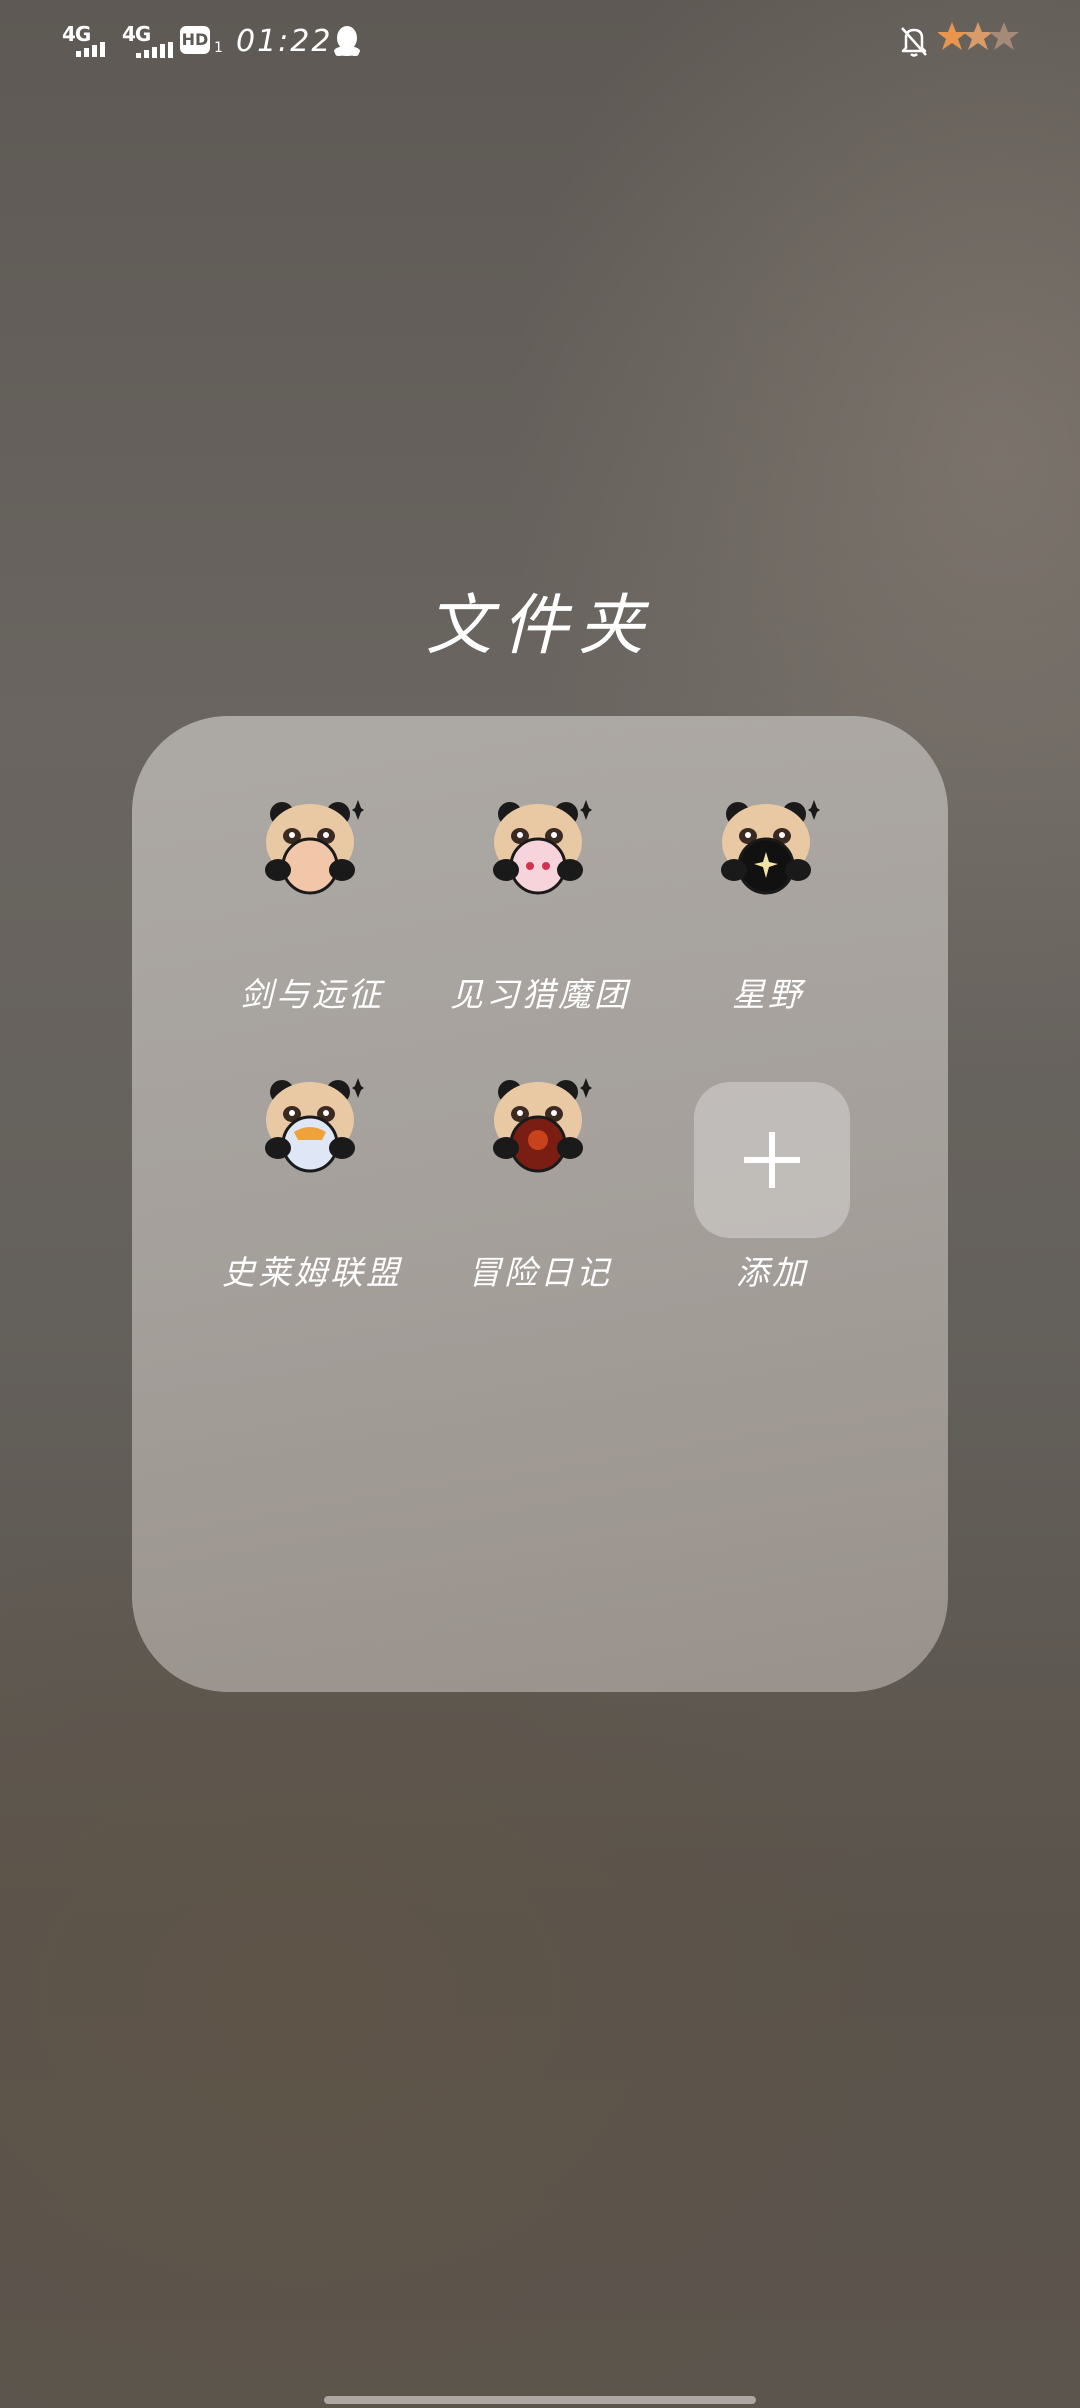  I want to click on add-label: 添加, so click(772, 1272).